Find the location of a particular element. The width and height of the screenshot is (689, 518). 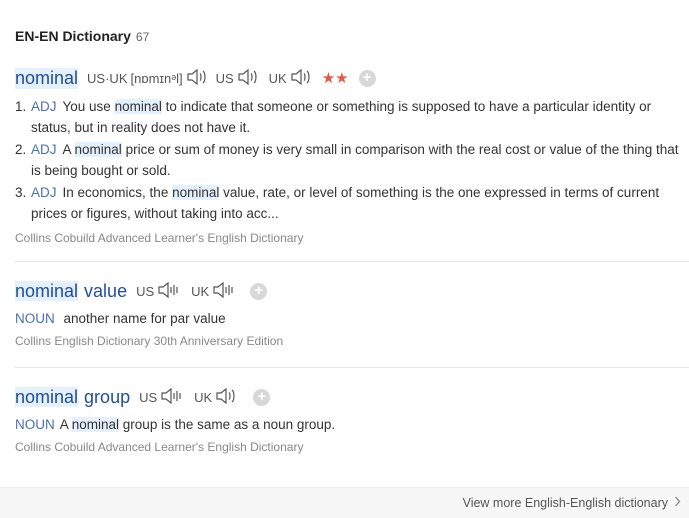

definition-text-post: group is the same as a noun group. is located at coordinates (227, 424).